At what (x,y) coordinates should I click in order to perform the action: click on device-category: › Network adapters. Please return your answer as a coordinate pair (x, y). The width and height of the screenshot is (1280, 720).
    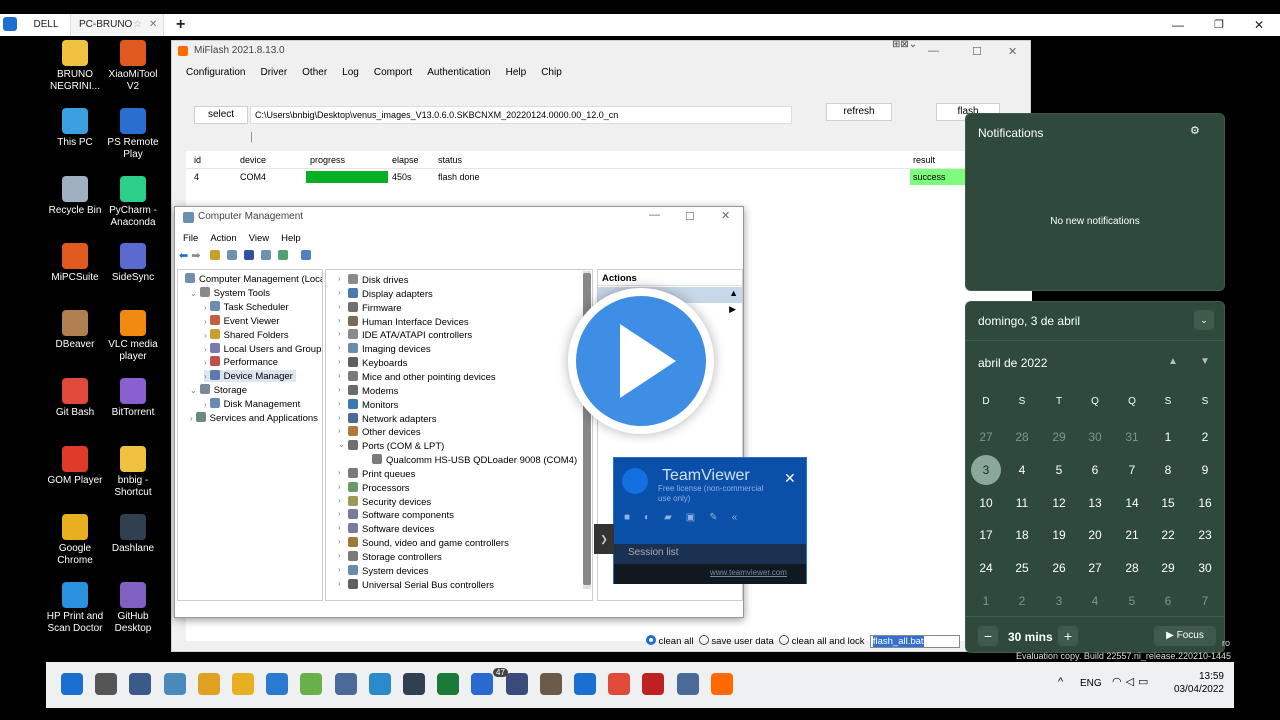
    Looking at the image, I should click on (387, 418).